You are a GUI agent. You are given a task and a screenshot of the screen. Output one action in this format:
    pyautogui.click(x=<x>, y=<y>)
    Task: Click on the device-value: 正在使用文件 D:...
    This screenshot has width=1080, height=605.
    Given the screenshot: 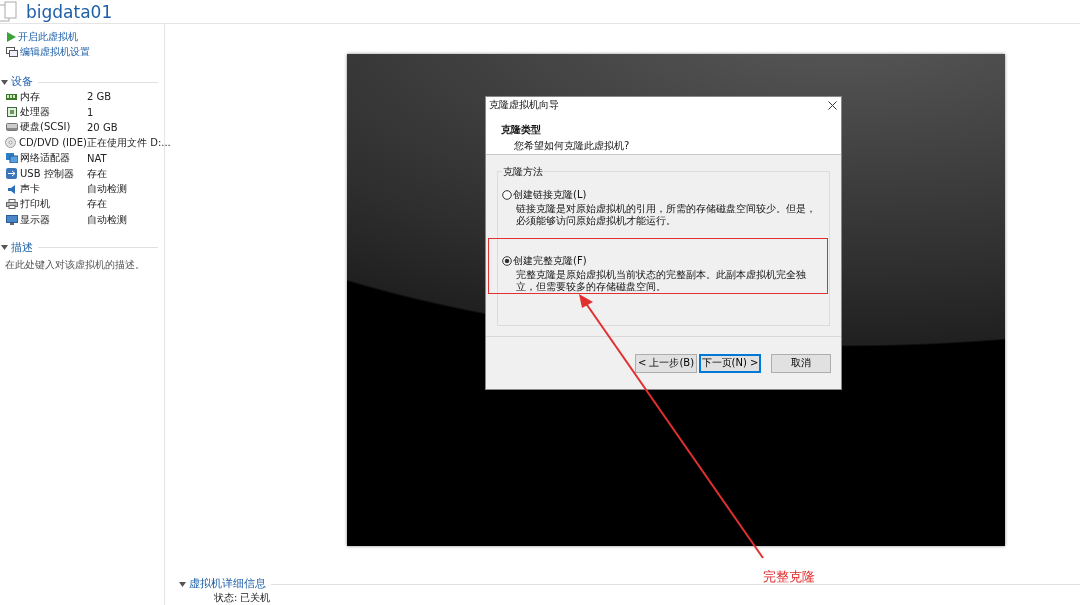 What is the action you would take?
    pyautogui.click(x=129, y=142)
    